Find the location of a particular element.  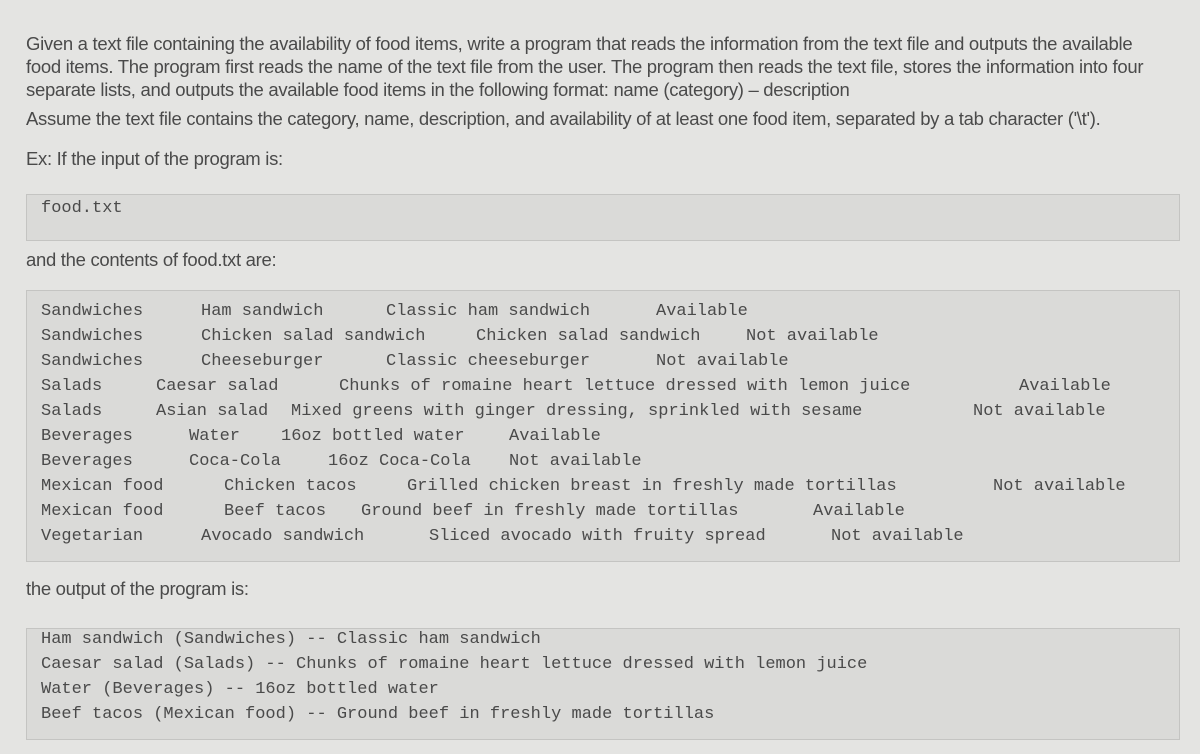

file-field-name: Chicken tacos is located at coordinates (290, 486).